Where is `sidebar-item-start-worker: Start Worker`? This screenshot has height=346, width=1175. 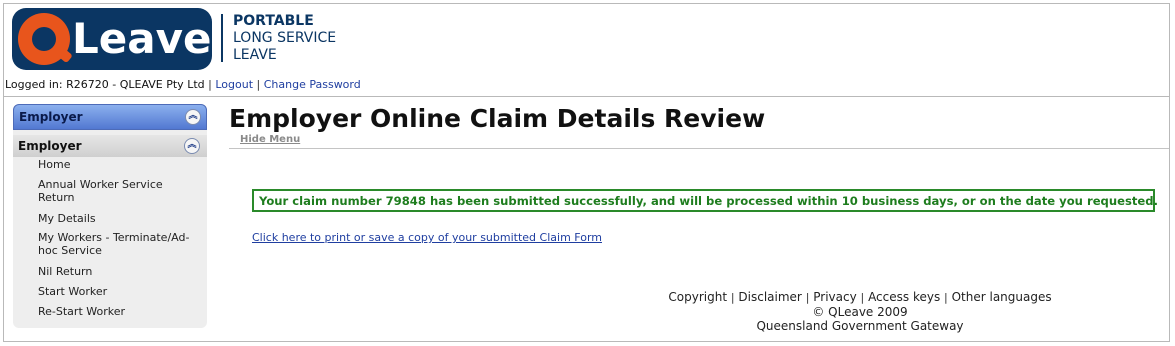
sidebar-item-start-worker: Start Worker is located at coordinates (72, 291).